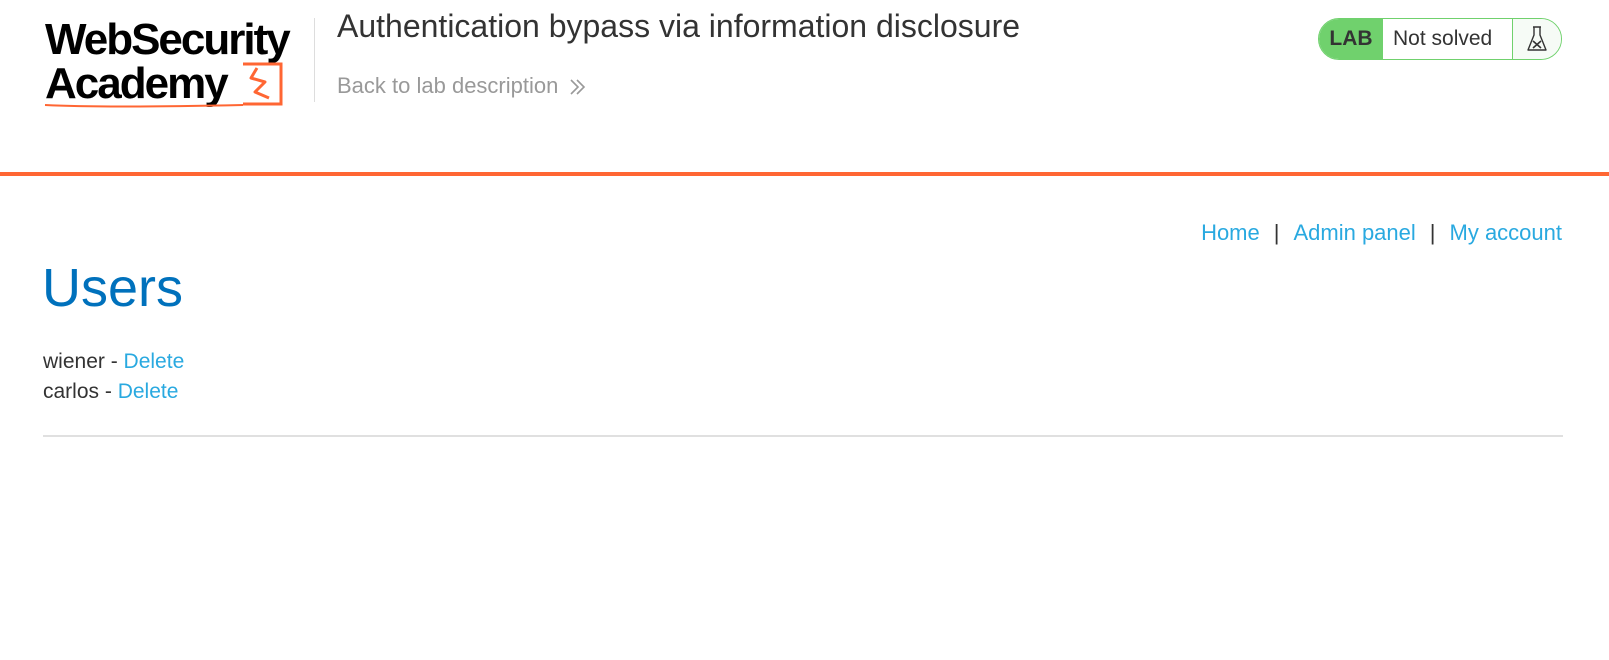 This screenshot has height=660, width=1609. I want to click on username: wiener, so click(74, 361).